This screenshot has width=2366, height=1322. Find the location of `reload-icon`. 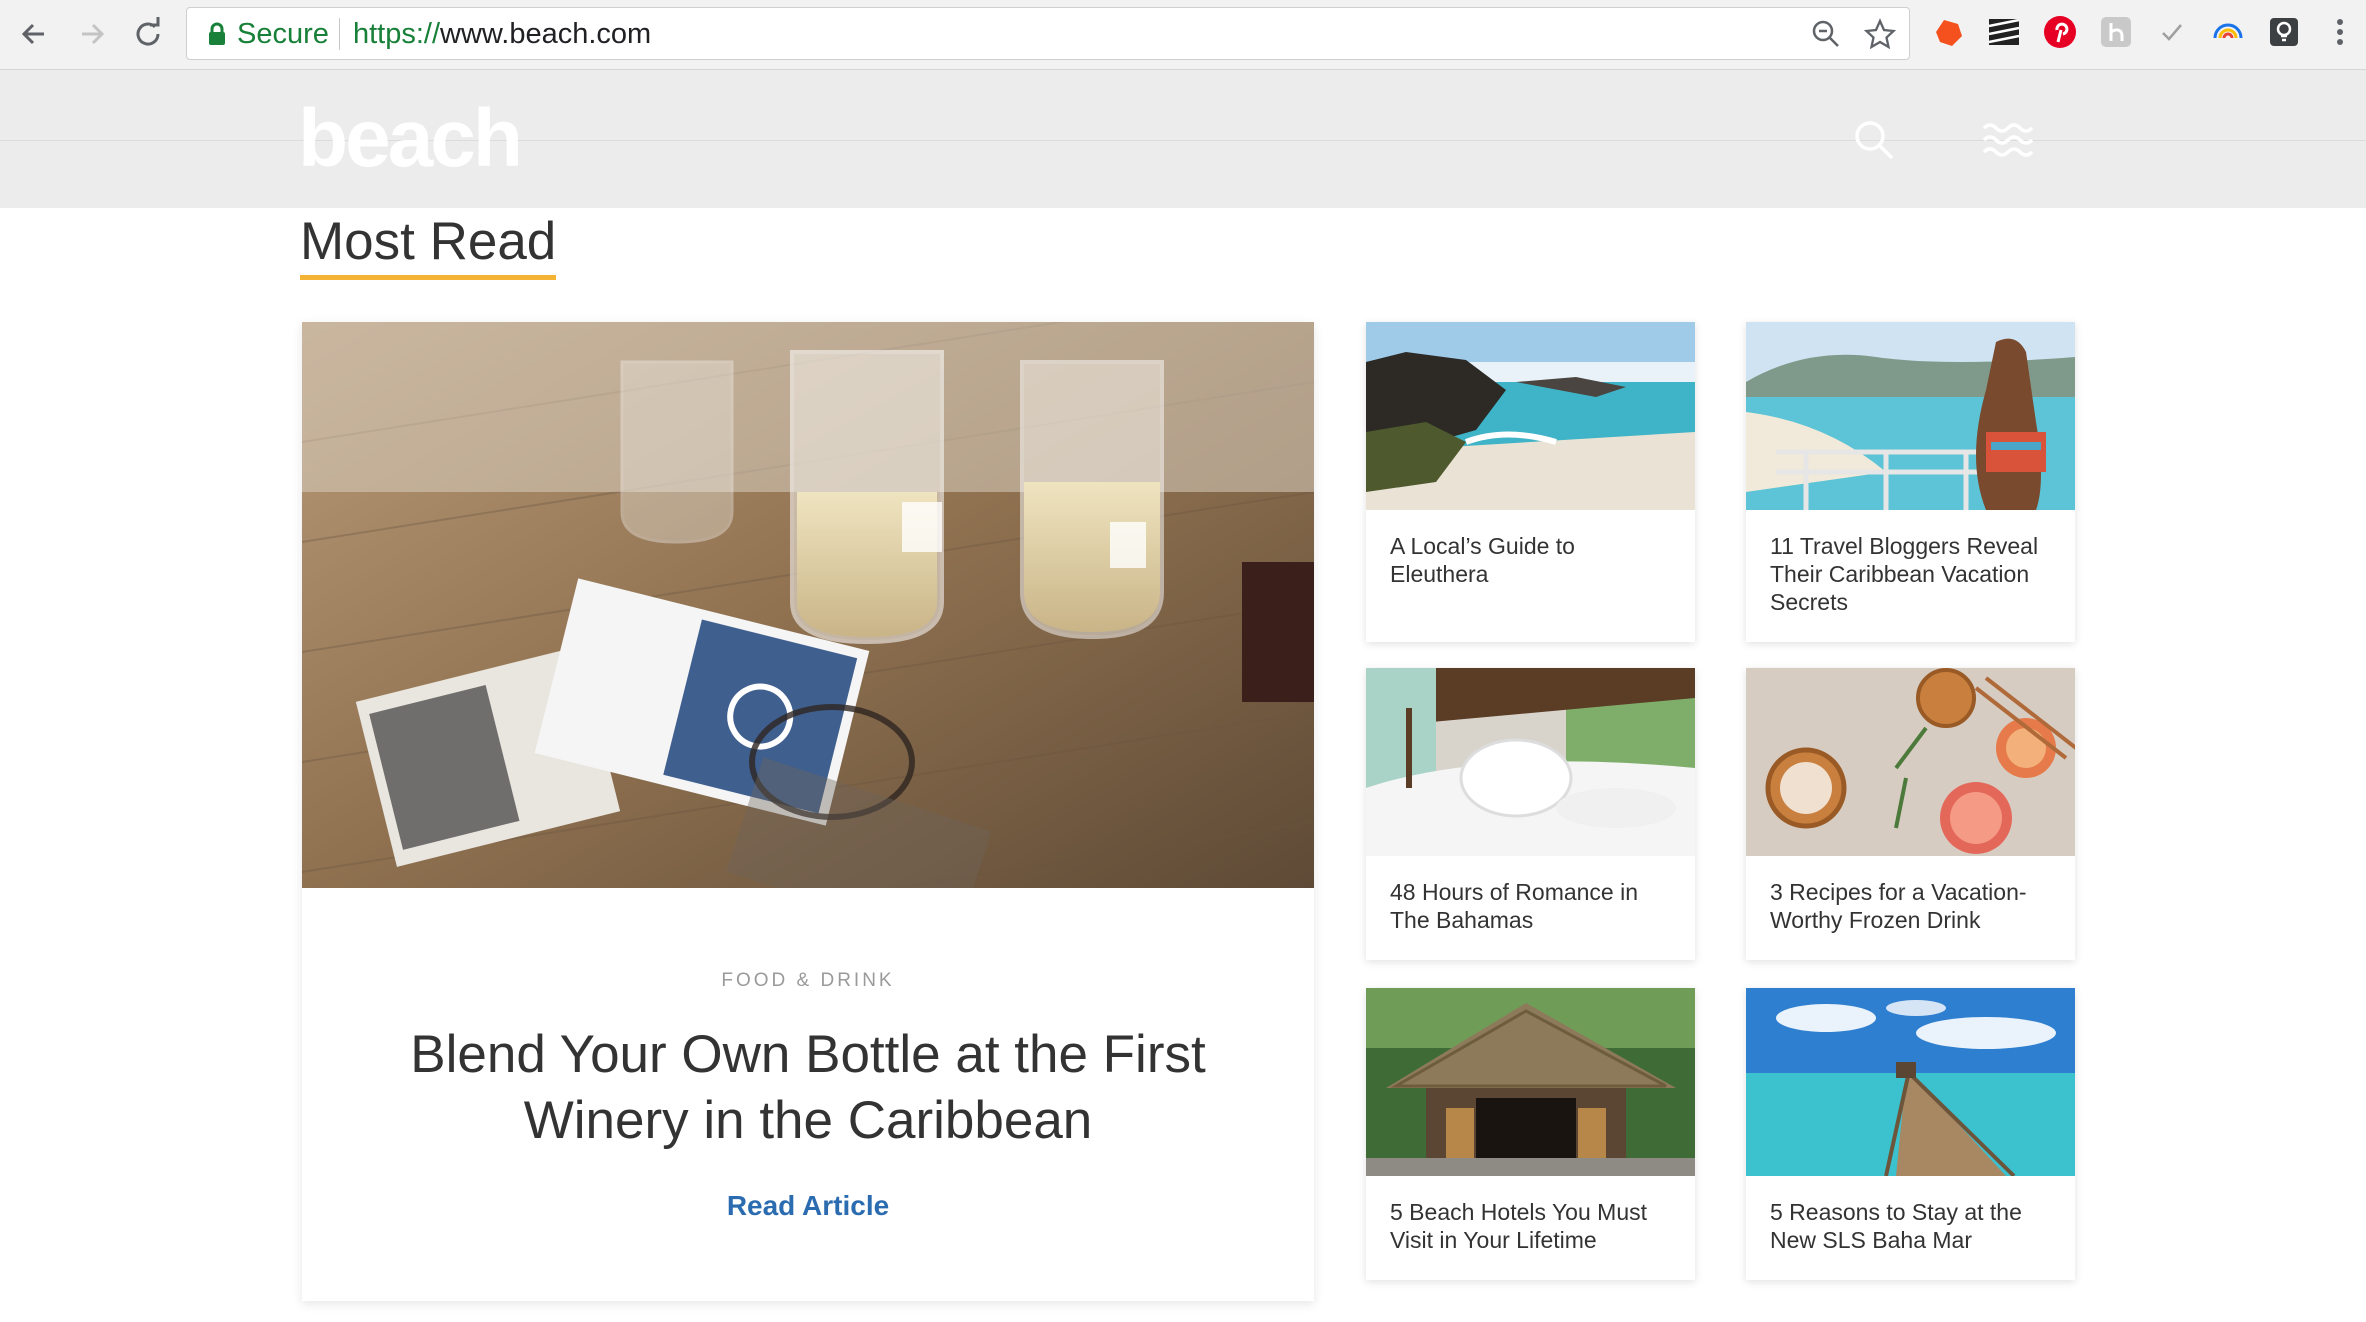

reload-icon is located at coordinates (148, 34).